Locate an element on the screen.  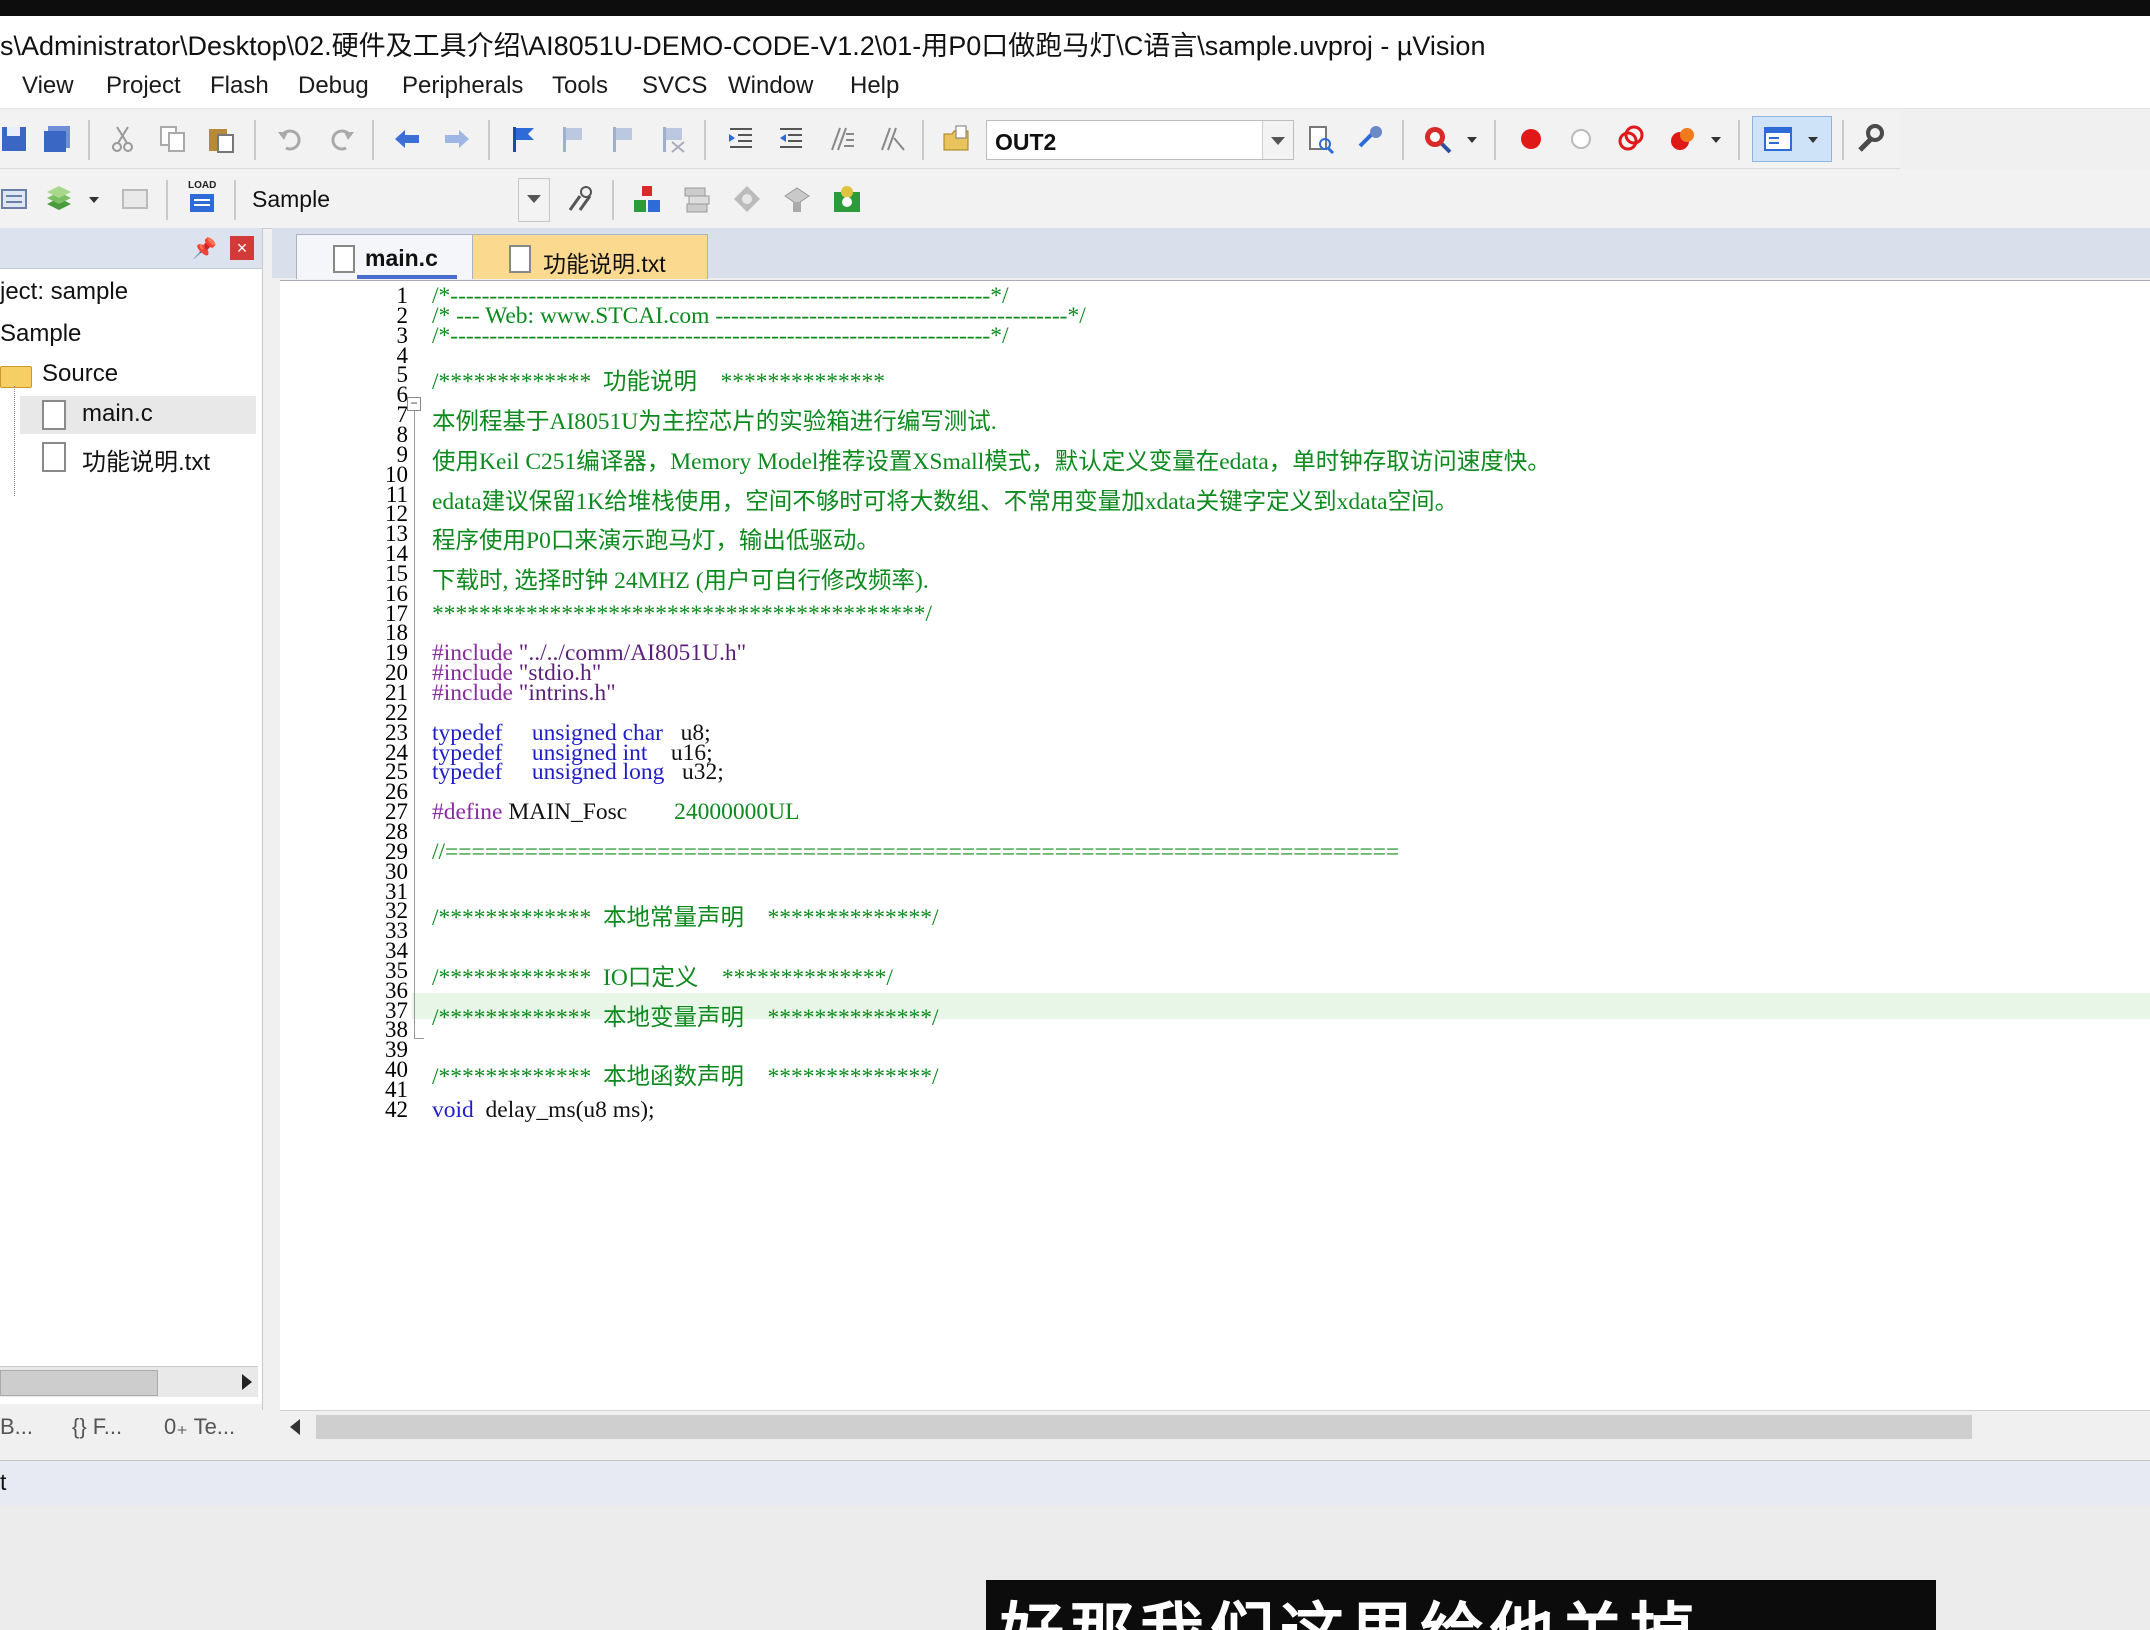
video-subtitle: 好那我们这里给他关掉 is located at coordinates (1350, 1606).